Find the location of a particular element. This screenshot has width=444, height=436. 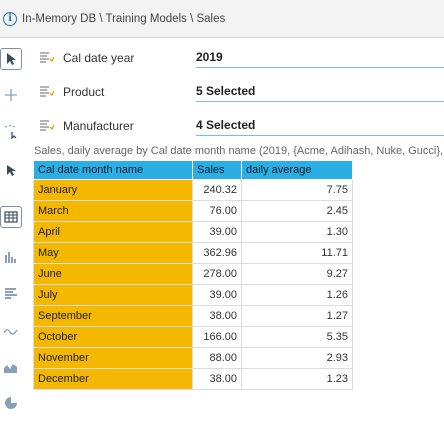

pie-chart-button is located at coordinates (11, 403).